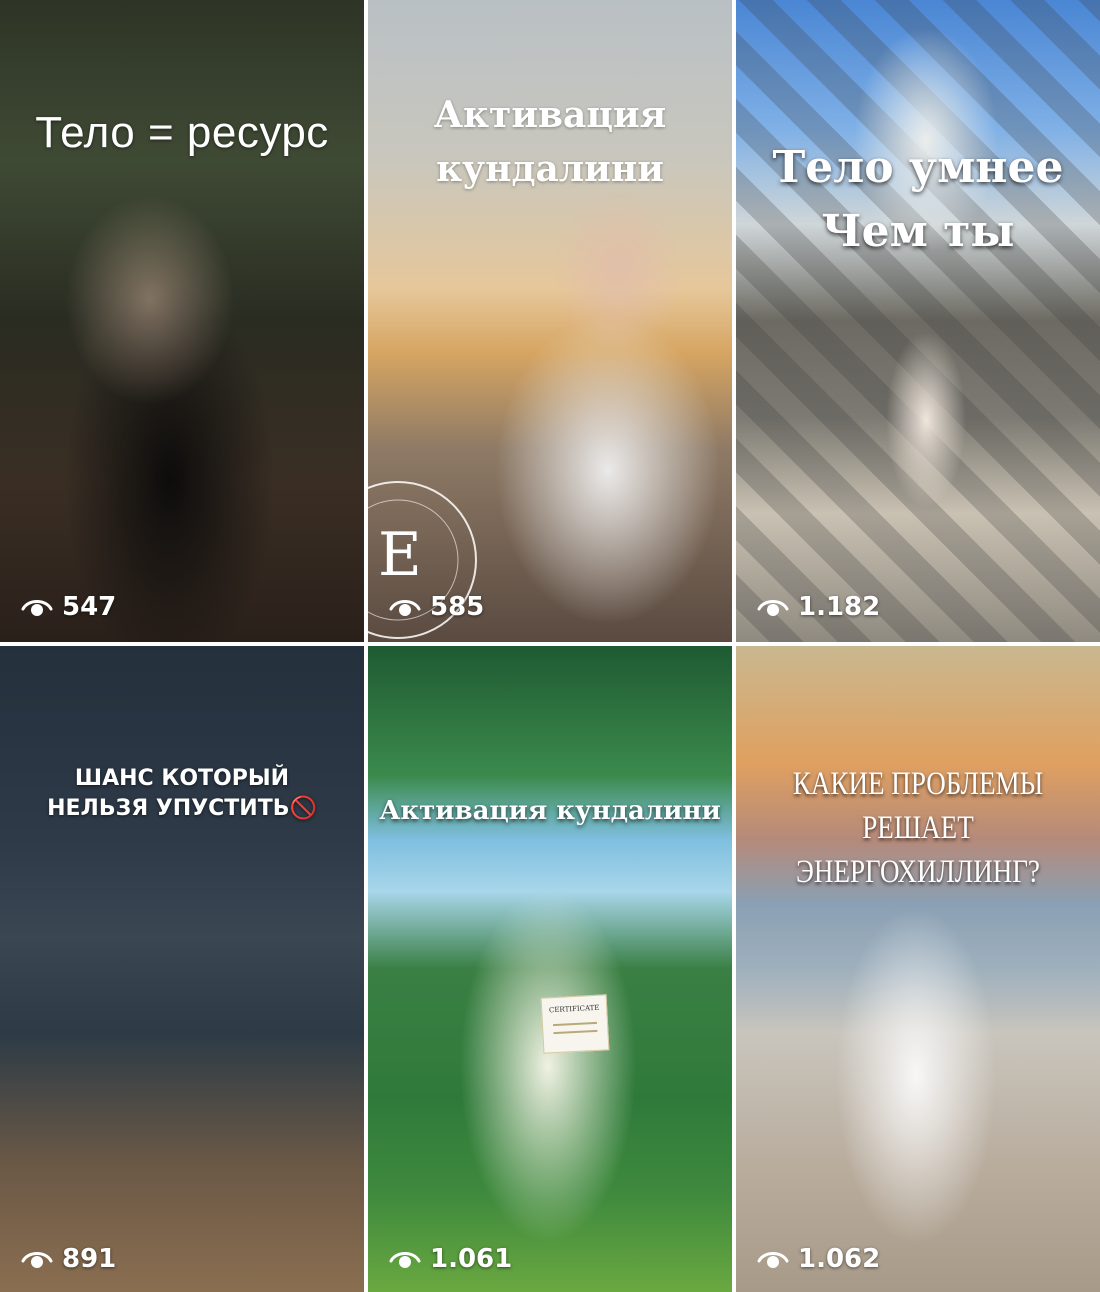 This screenshot has height=1292, width=1100. Describe the element at coordinates (457, 607) in the screenshot. I see `view-count-value: 585` at that location.